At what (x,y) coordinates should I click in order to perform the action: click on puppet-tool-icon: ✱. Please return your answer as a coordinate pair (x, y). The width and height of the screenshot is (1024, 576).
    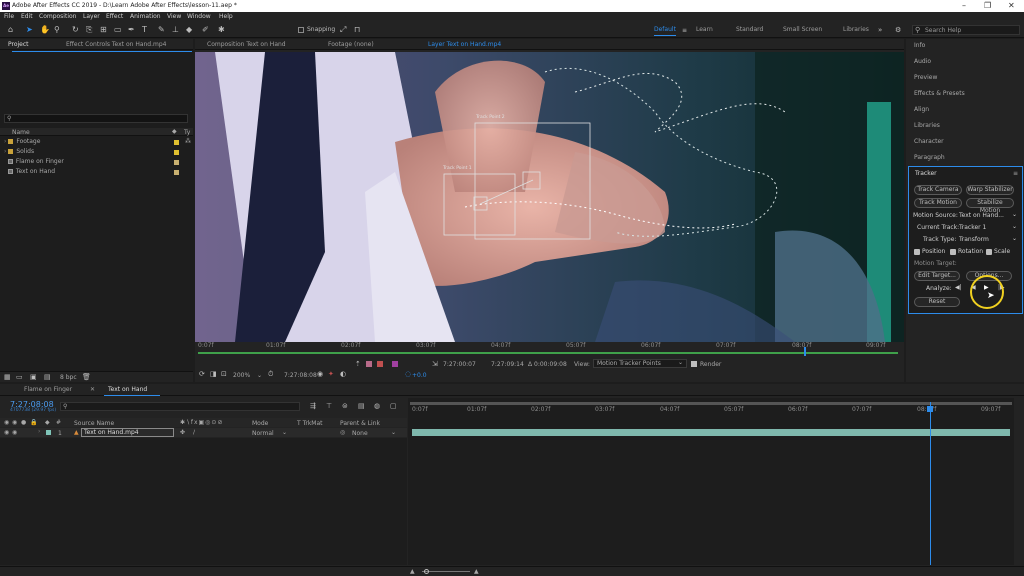
    Looking at the image, I should click on (221, 29).